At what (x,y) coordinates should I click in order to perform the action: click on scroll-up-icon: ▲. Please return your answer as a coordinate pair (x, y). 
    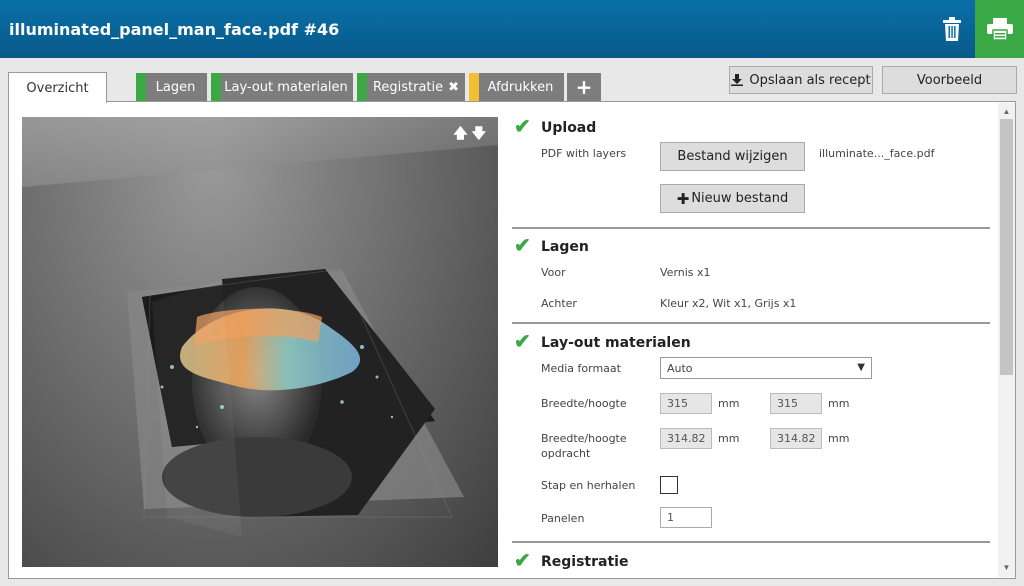
    Looking at the image, I should click on (1006, 112).